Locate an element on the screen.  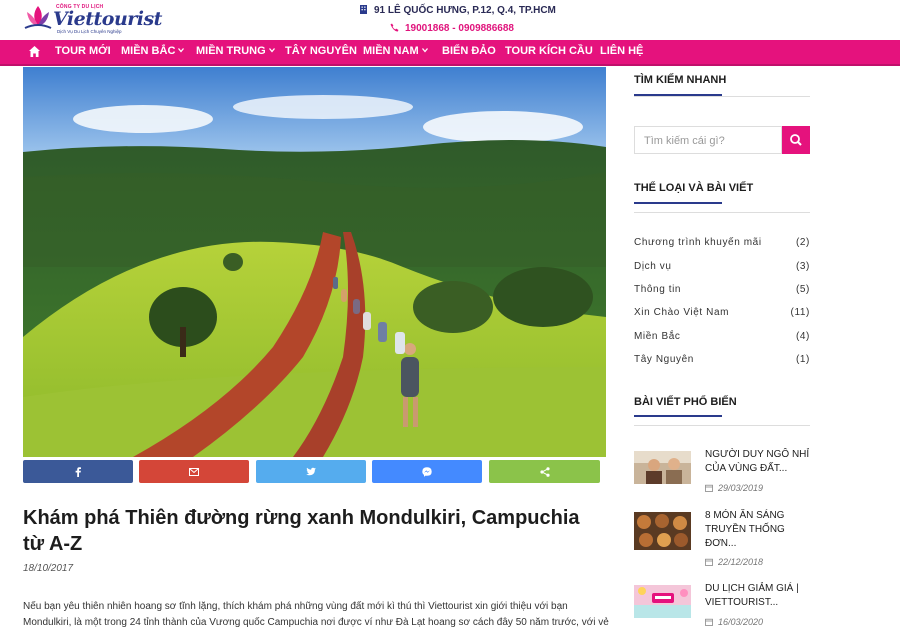
nav-item-lien-he: LIÊN HỆ is located at coordinates (621, 51).